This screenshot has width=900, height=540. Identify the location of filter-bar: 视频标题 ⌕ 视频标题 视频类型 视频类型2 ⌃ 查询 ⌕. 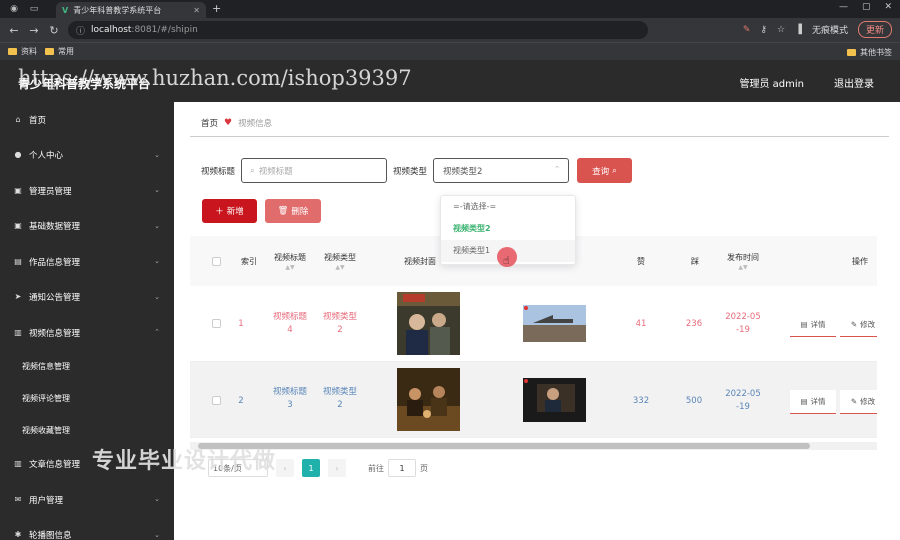
(417, 170).